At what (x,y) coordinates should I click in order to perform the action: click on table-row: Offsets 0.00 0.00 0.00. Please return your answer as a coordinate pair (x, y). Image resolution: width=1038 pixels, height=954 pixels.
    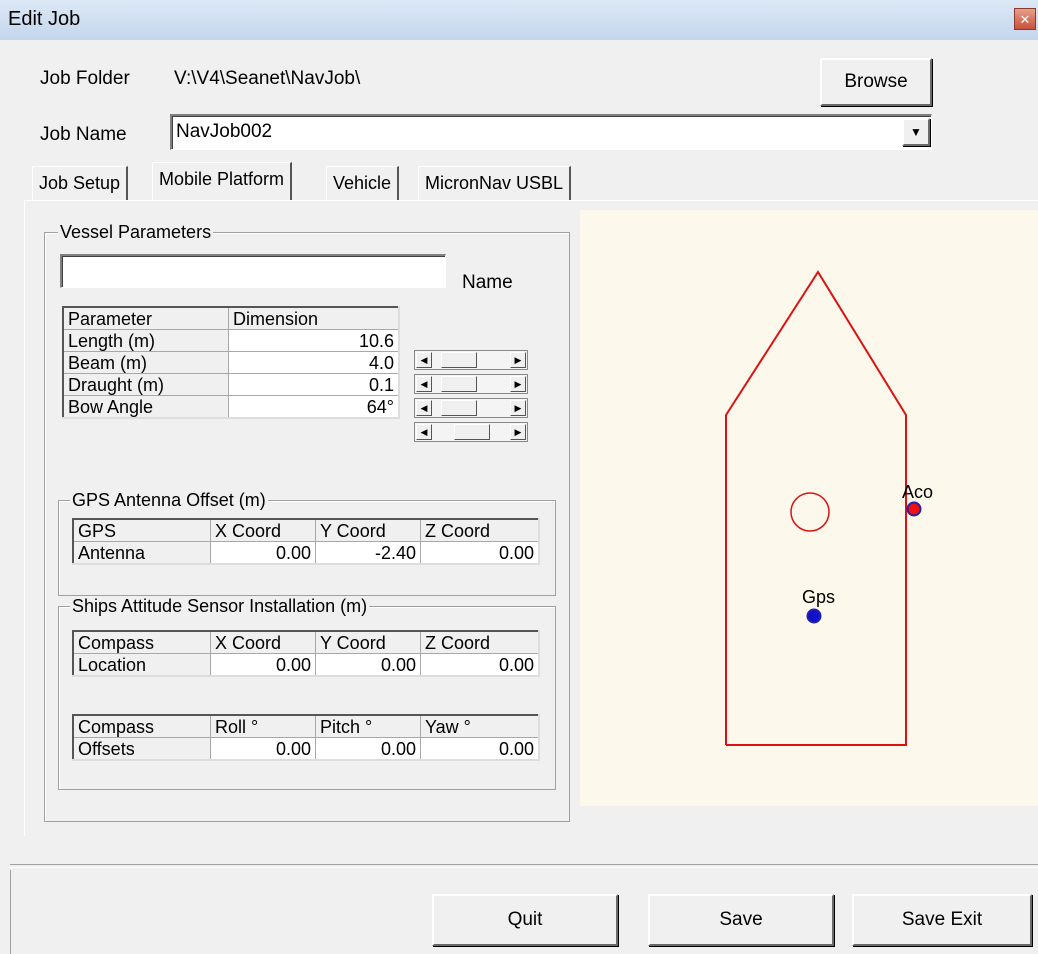
    Looking at the image, I should click on (306, 749).